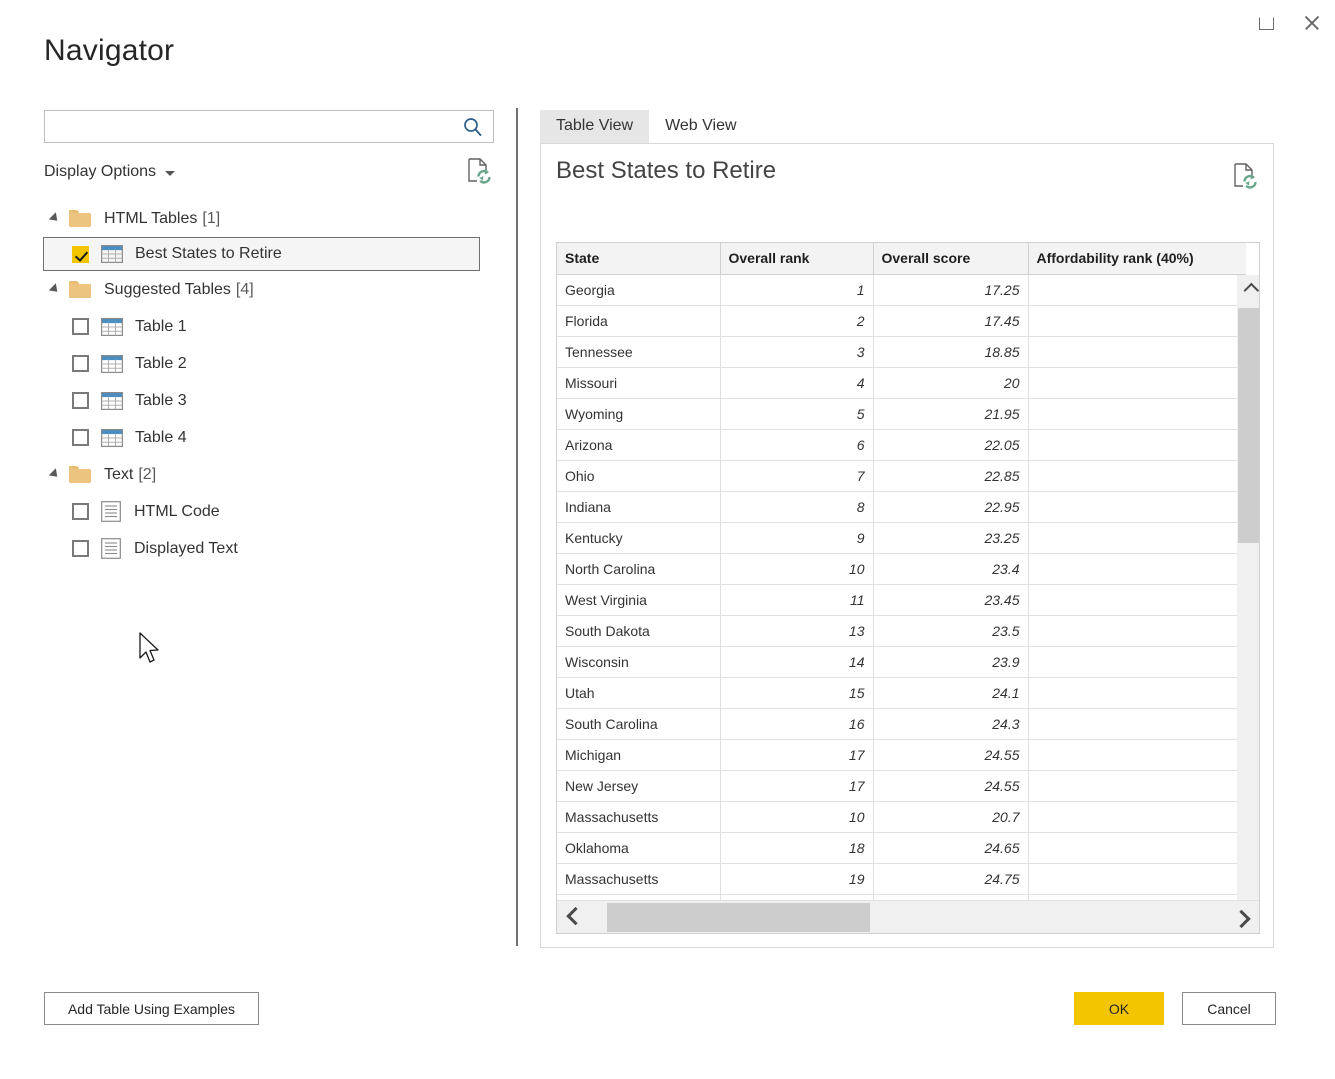 The width and height of the screenshot is (1335, 1079). What do you see at coordinates (901, 724) in the screenshot?
I see `table-row: South Carolina 16 24.3` at bounding box center [901, 724].